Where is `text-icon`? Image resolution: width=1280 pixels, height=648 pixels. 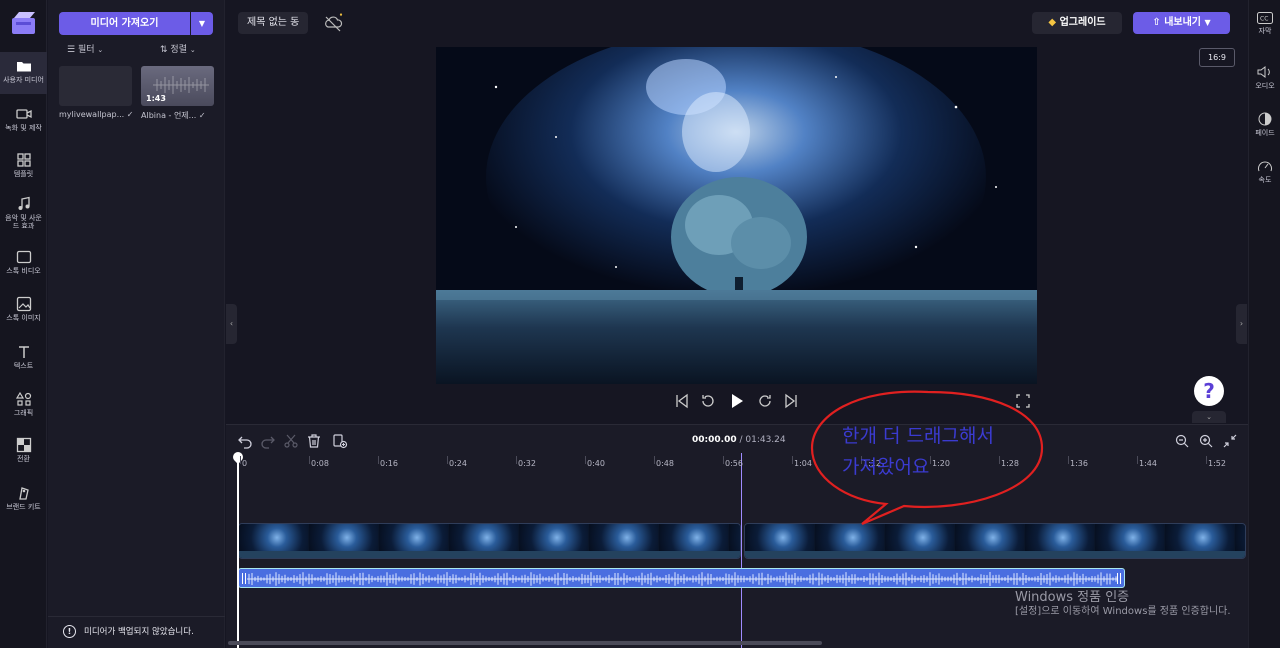 text-icon is located at coordinates (23, 352).